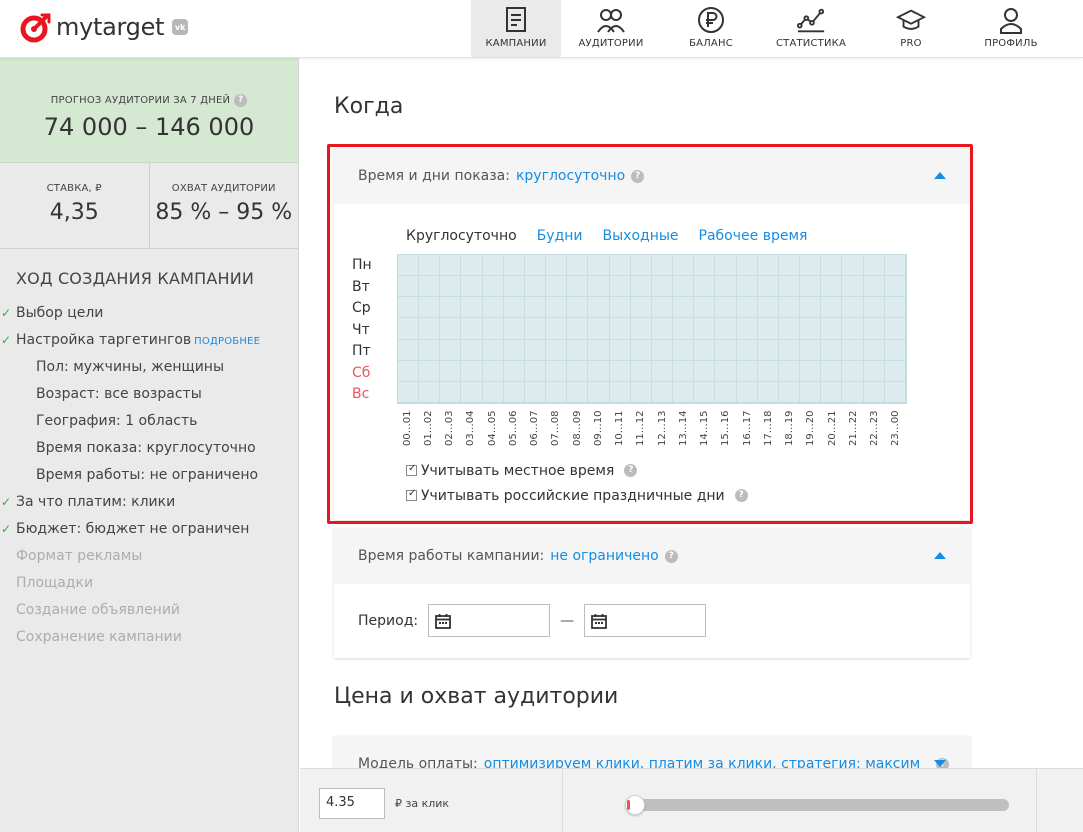 The image size is (1083, 832). Describe the element at coordinates (577, 470) in the screenshot. I see `local-time-option: Учитывать местное время ?` at that location.